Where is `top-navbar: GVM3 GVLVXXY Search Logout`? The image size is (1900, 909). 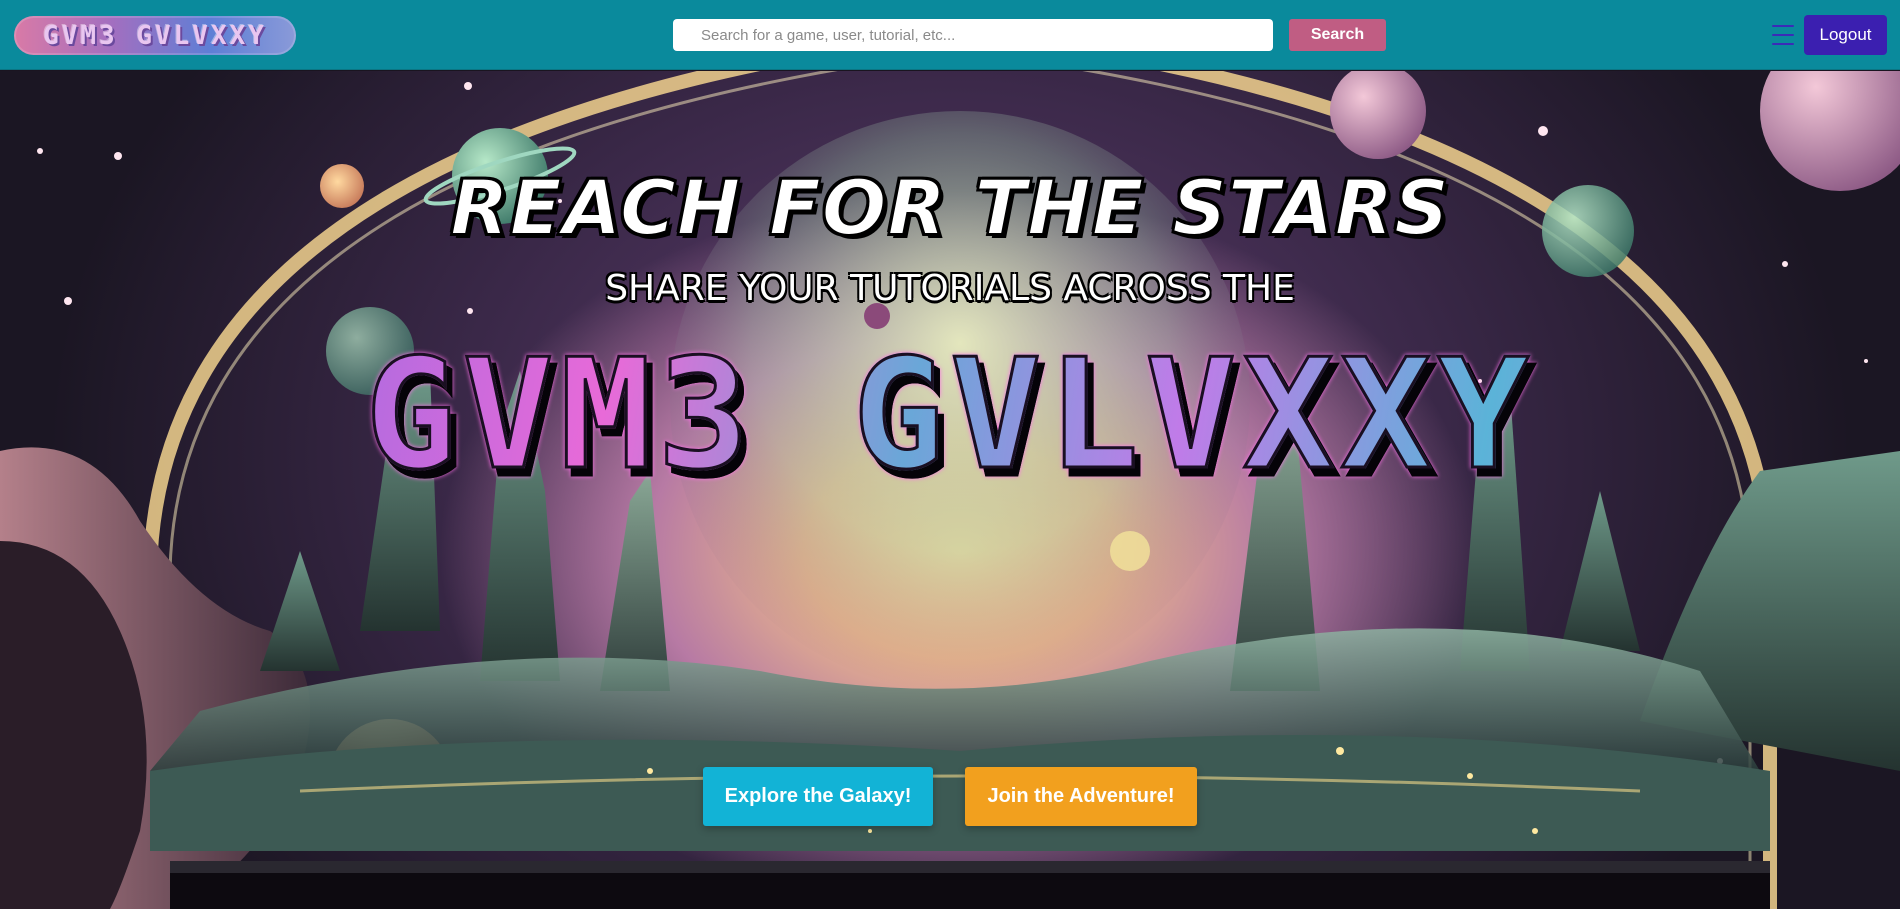
top-navbar: GVM3 GVLVXXY Search Logout is located at coordinates (950, 35).